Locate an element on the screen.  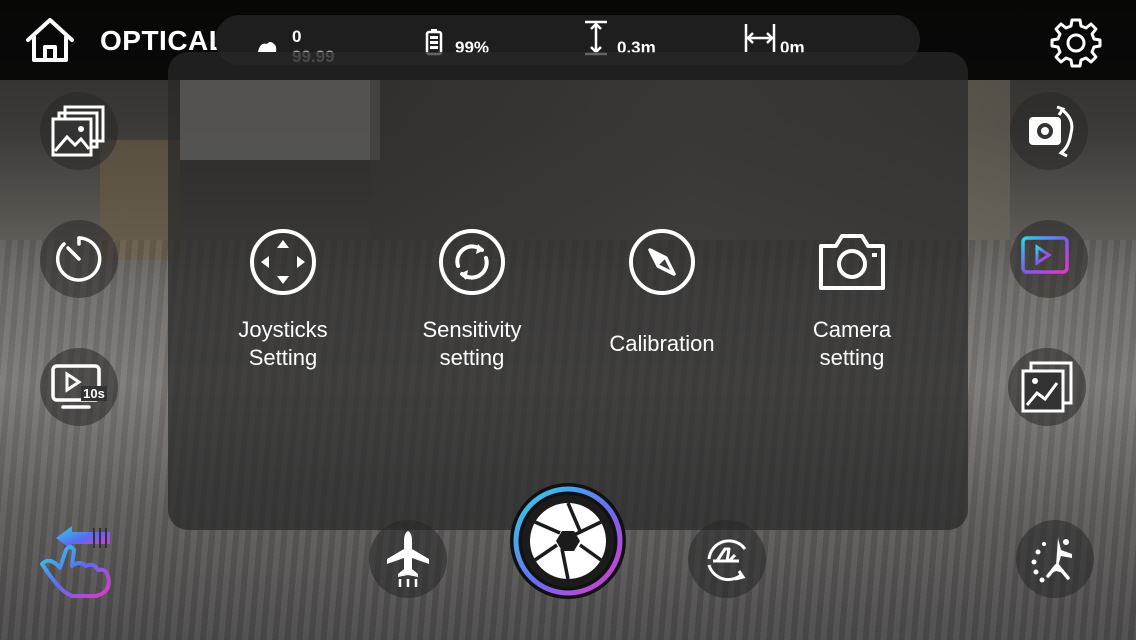
gear-icon is located at coordinates (1076, 43).